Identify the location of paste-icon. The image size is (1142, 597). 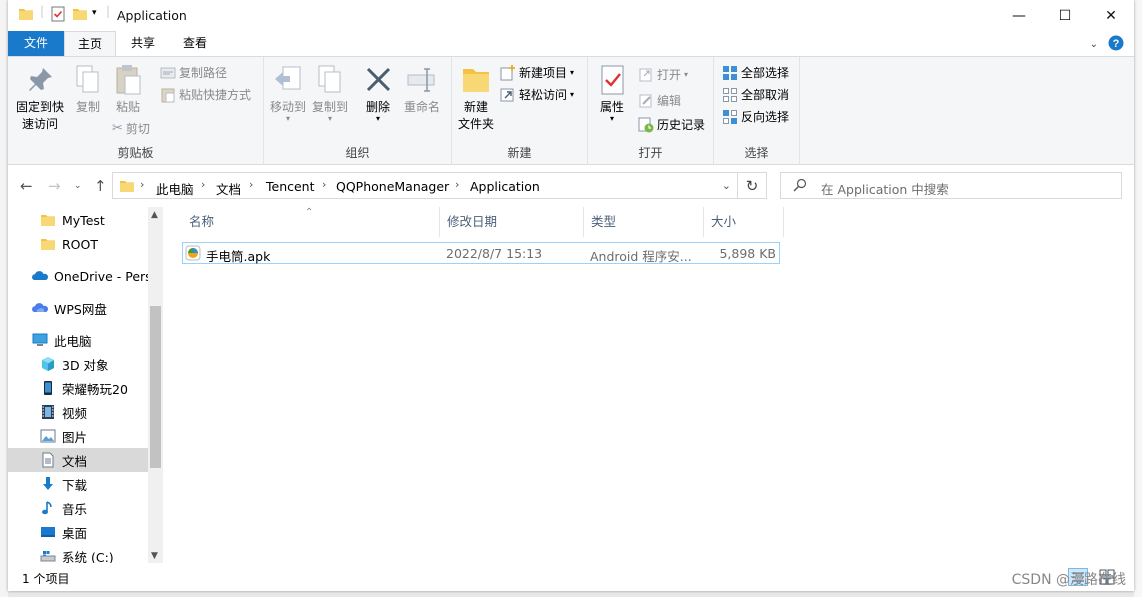
(128, 80).